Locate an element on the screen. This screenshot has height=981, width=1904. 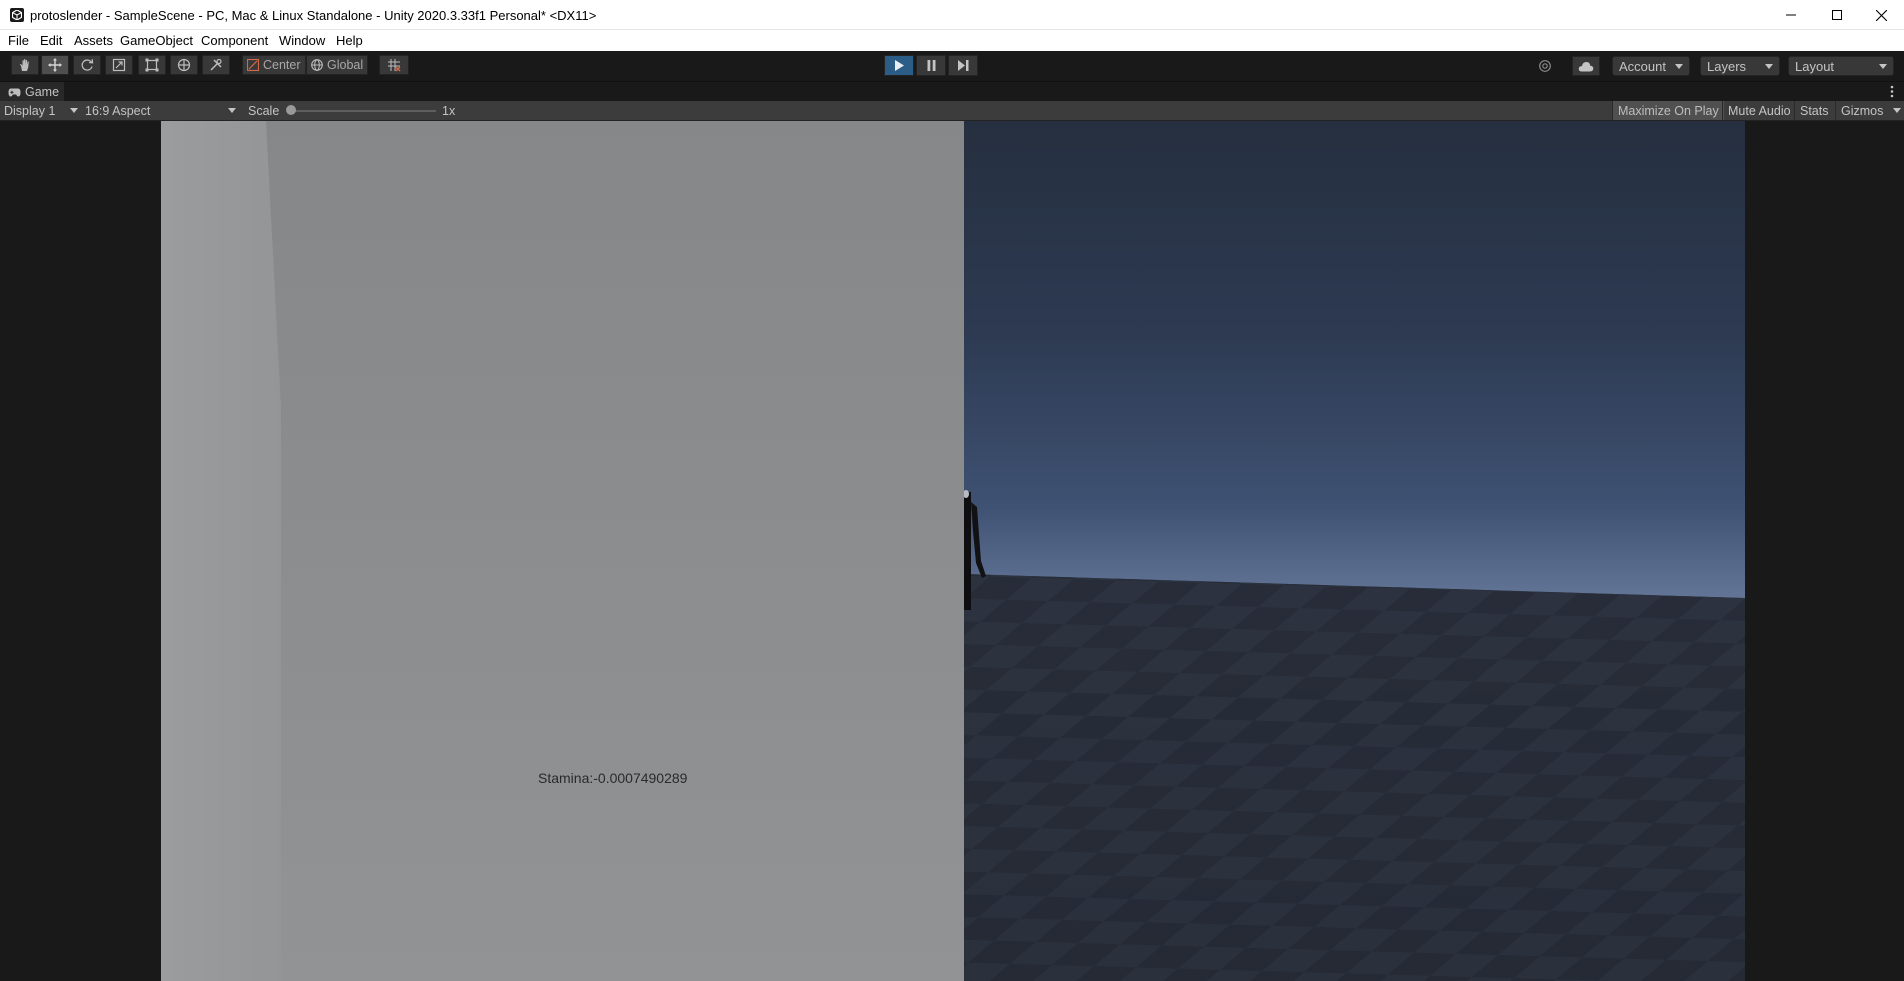
mute-audio-toggle: Mute Audio is located at coordinates (1759, 110).